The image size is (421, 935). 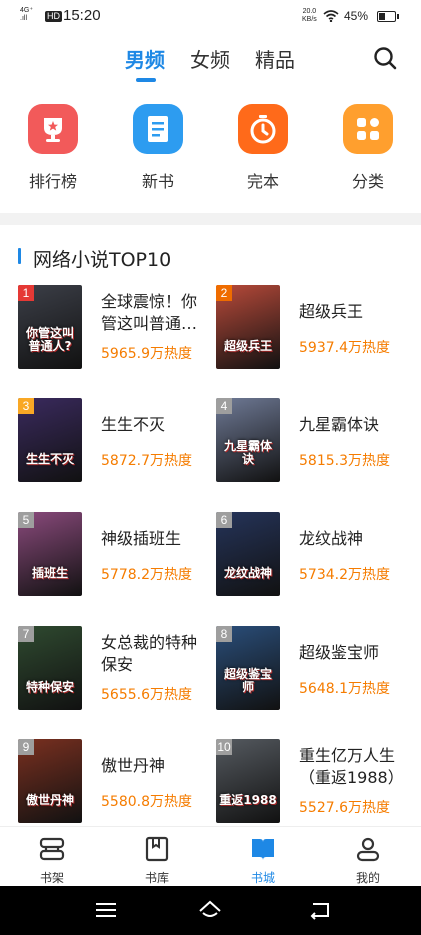 I want to click on heat-count: 5580.8万热度, so click(x=146, y=802).